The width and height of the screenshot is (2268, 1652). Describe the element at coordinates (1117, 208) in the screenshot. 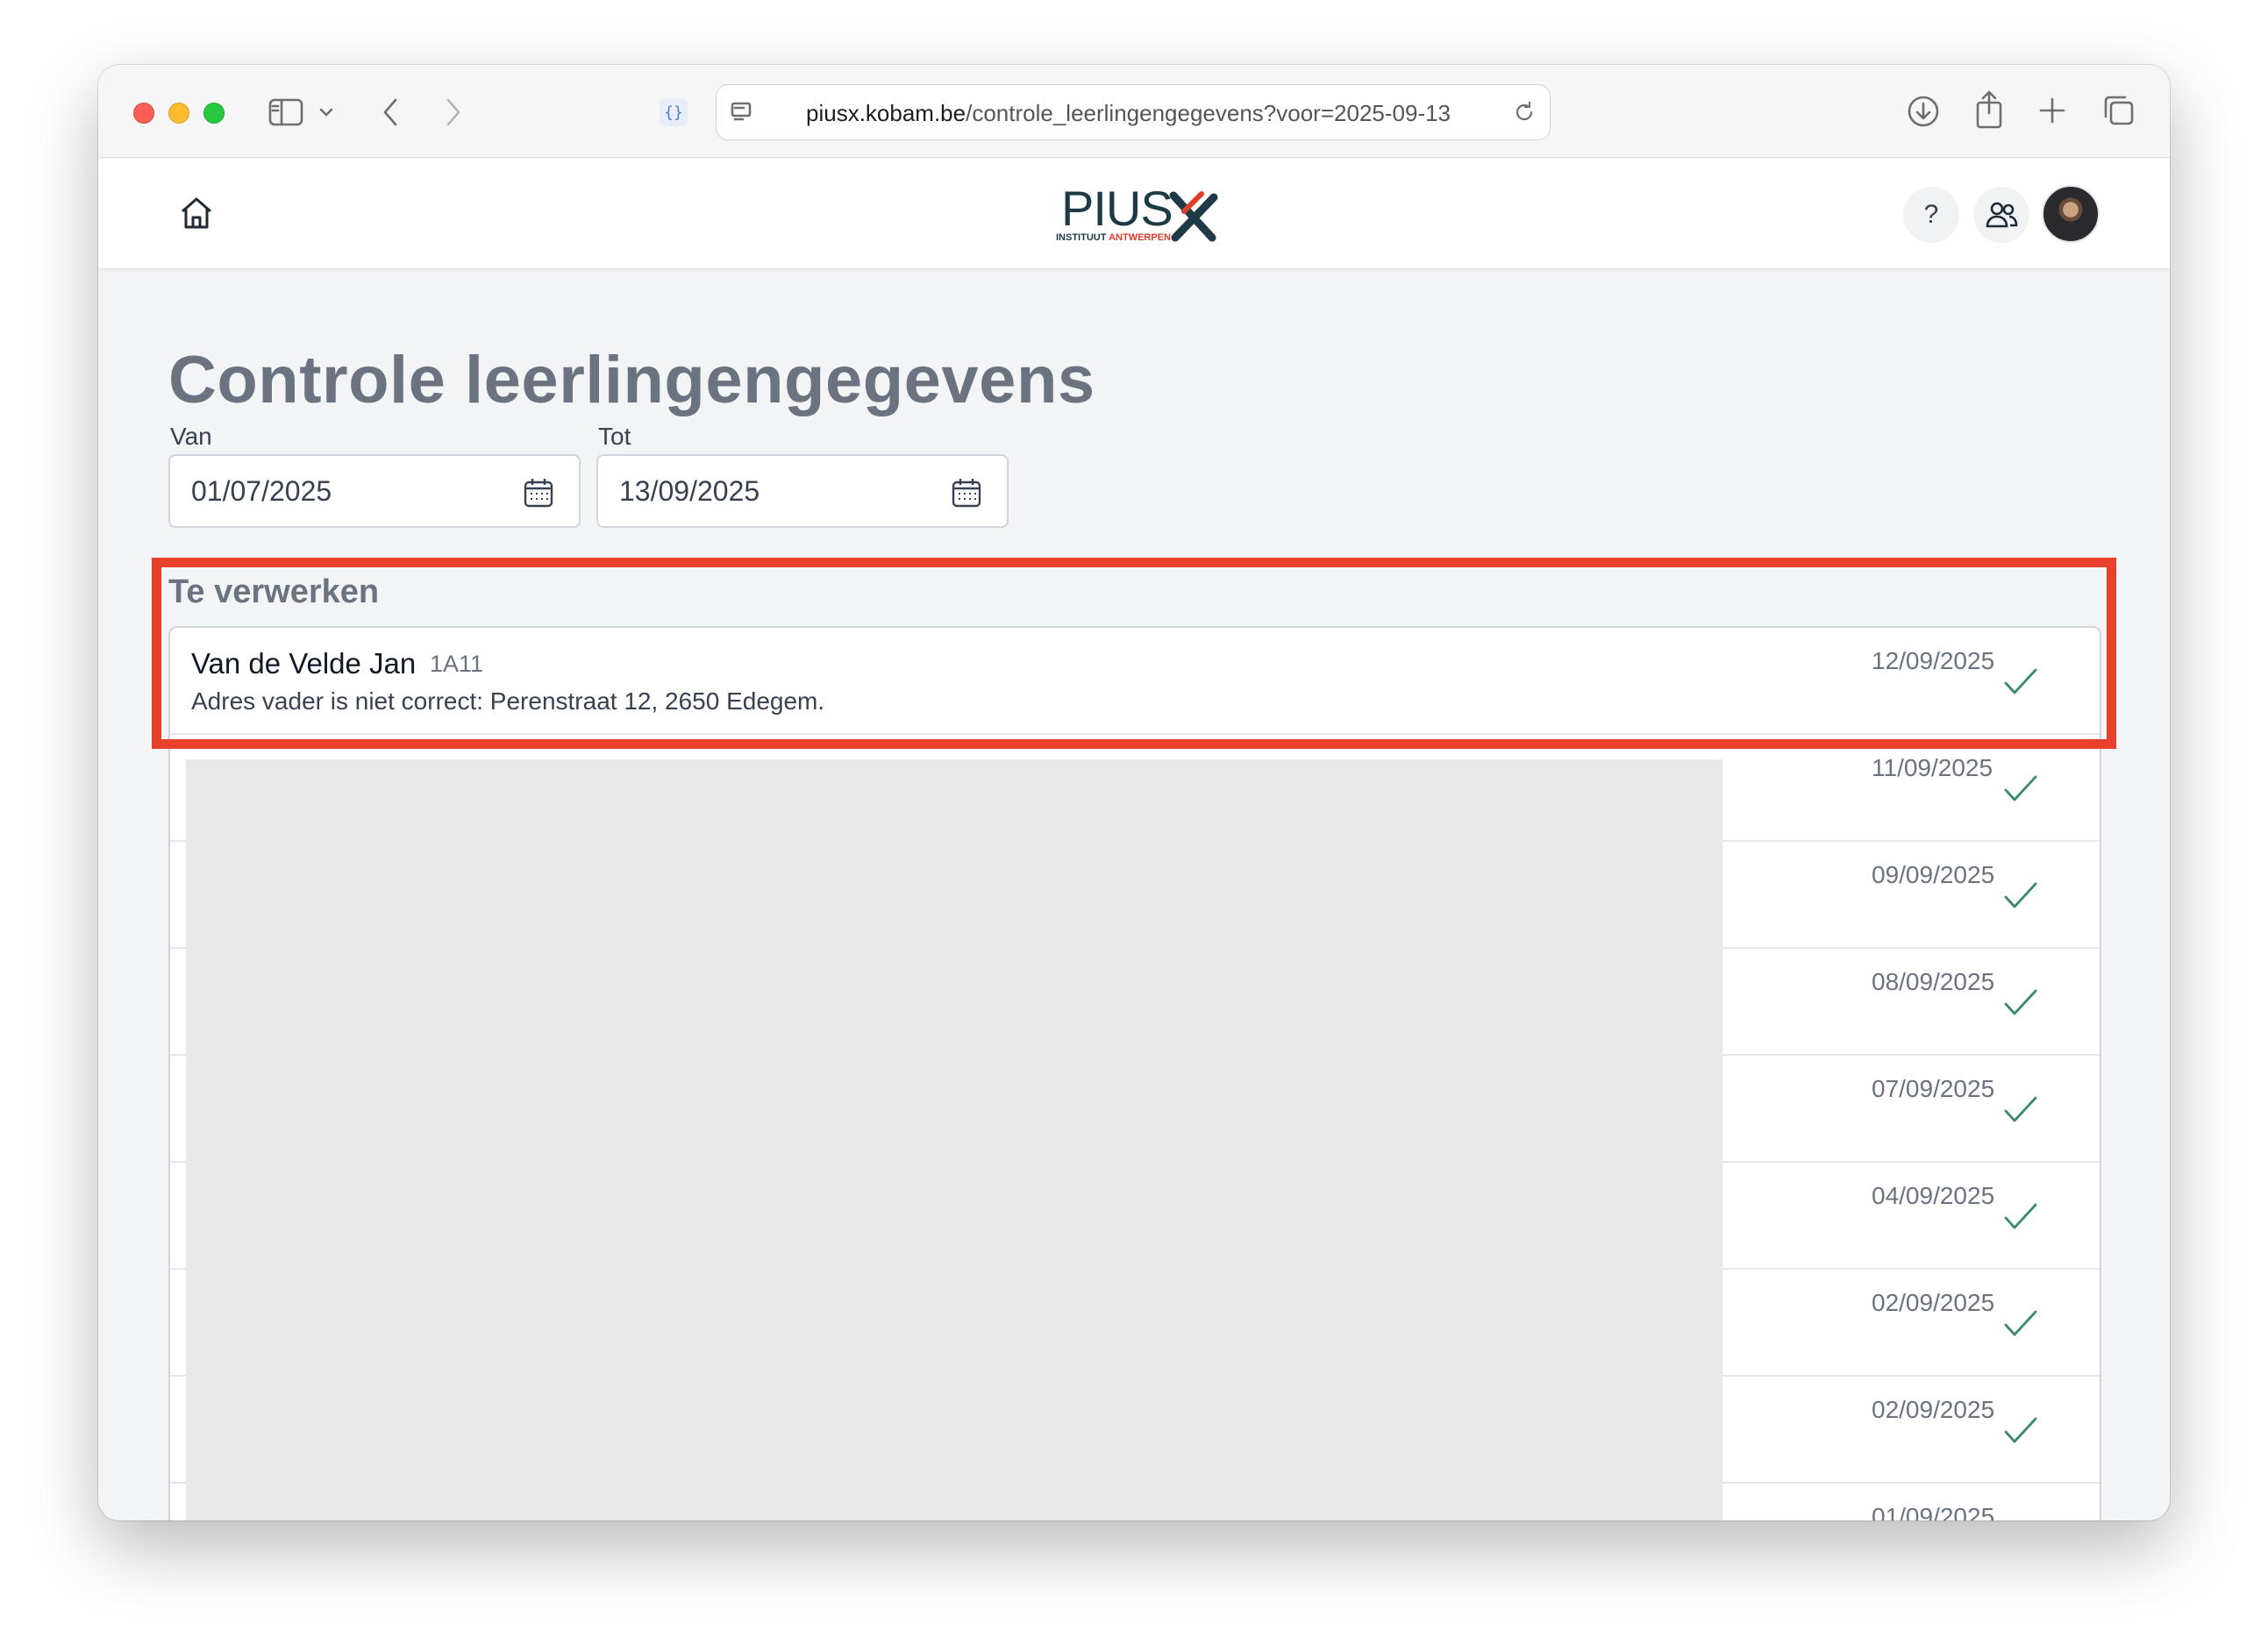

I see `logo-word: PIUS` at that location.